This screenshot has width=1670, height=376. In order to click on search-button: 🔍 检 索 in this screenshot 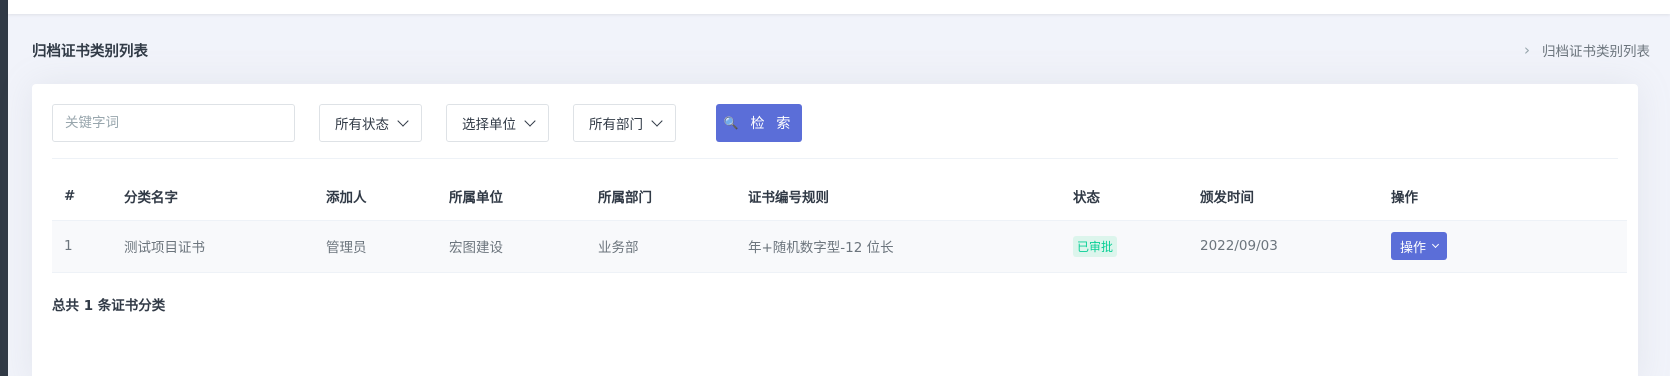, I will do `click(759, 123)`.